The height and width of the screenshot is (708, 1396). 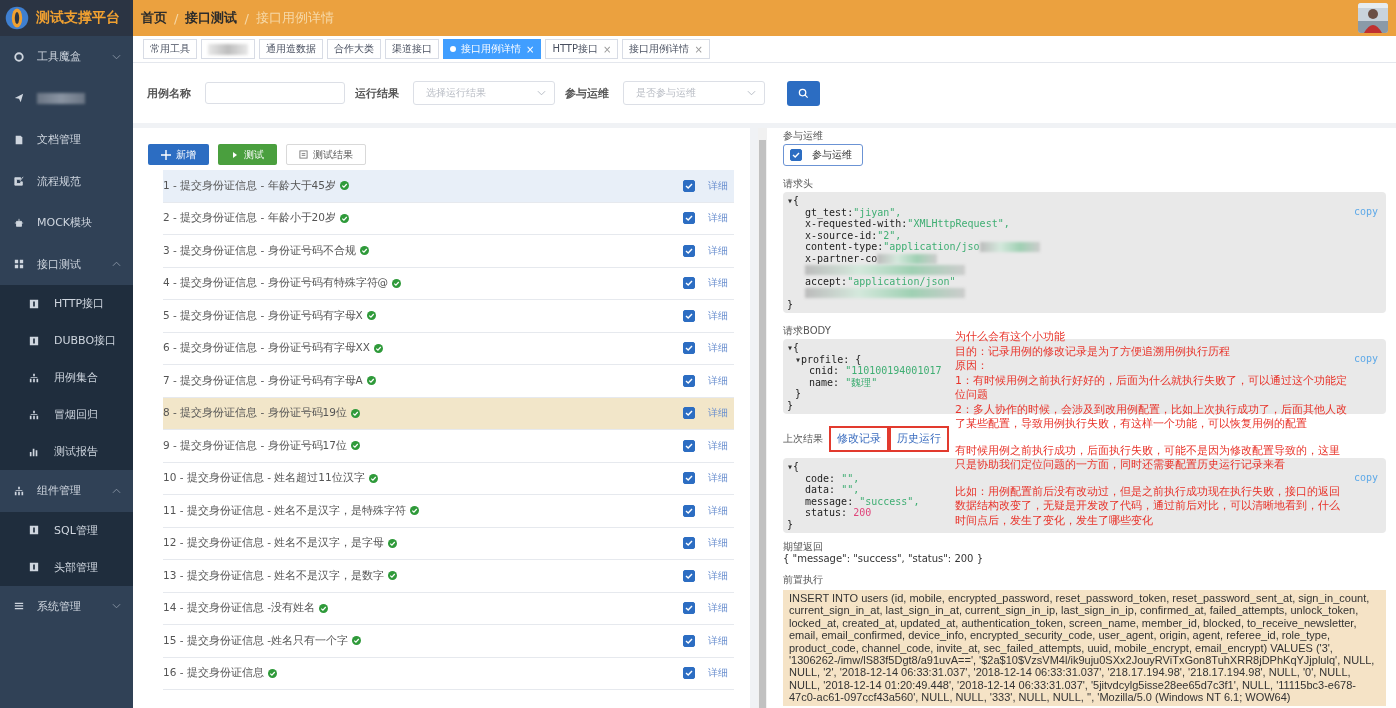 What do you see at coordinates (66, 264) in the screenshot?
I see `menu-item: 接口测试` at bounding box center [66, 264].